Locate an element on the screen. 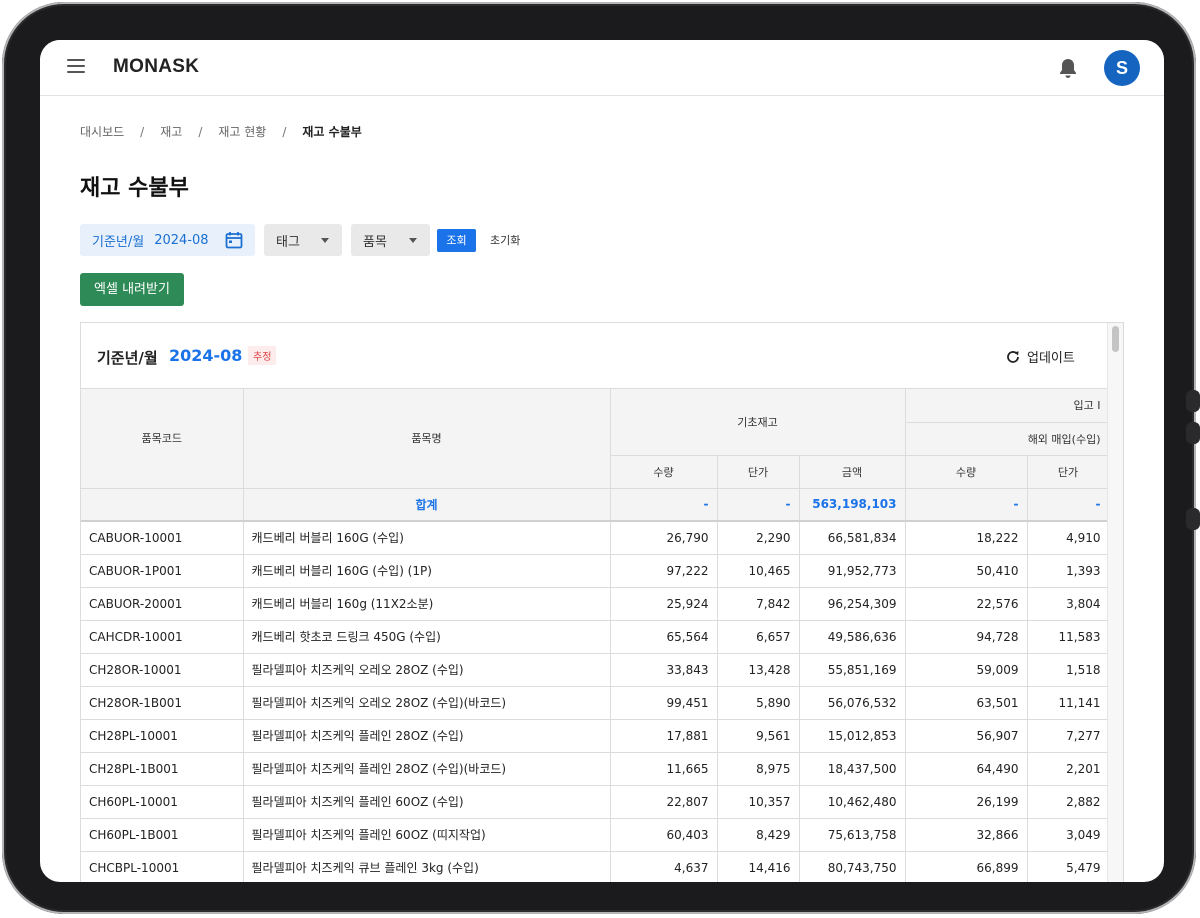 The width and height of the screenshot is (1200, 918). cell-code: CH28OR-1B001 is located at coordinates (162, 703).